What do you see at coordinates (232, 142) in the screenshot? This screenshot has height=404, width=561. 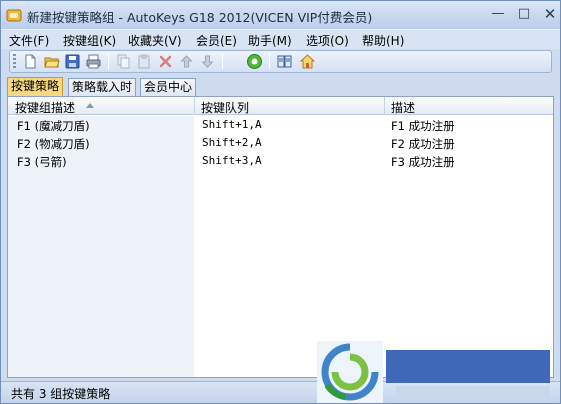 I see `row-key-queue: Shift+2,A` at bounding box center [232, 142].